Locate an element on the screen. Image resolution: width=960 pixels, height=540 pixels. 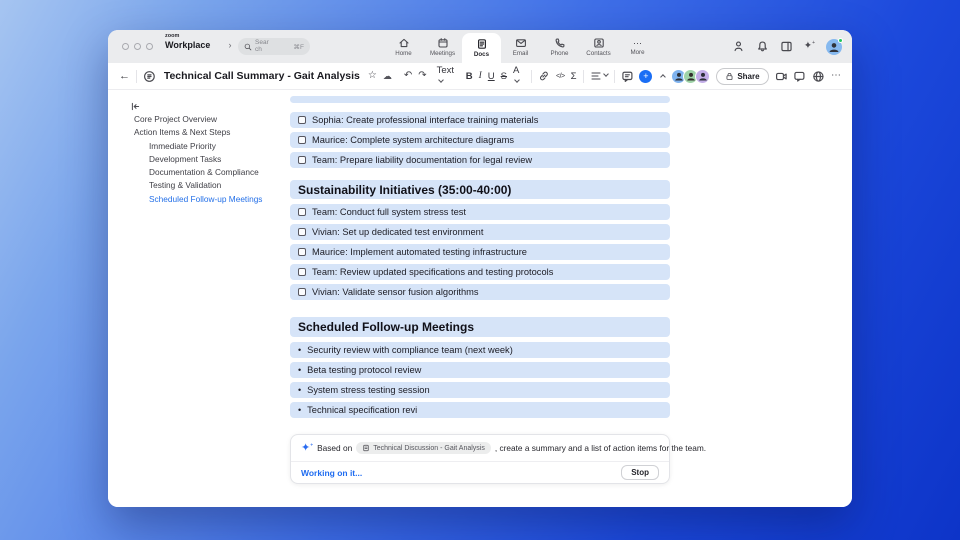
nav-tab-meetings: Meetings is located at coordinates (442, 46).